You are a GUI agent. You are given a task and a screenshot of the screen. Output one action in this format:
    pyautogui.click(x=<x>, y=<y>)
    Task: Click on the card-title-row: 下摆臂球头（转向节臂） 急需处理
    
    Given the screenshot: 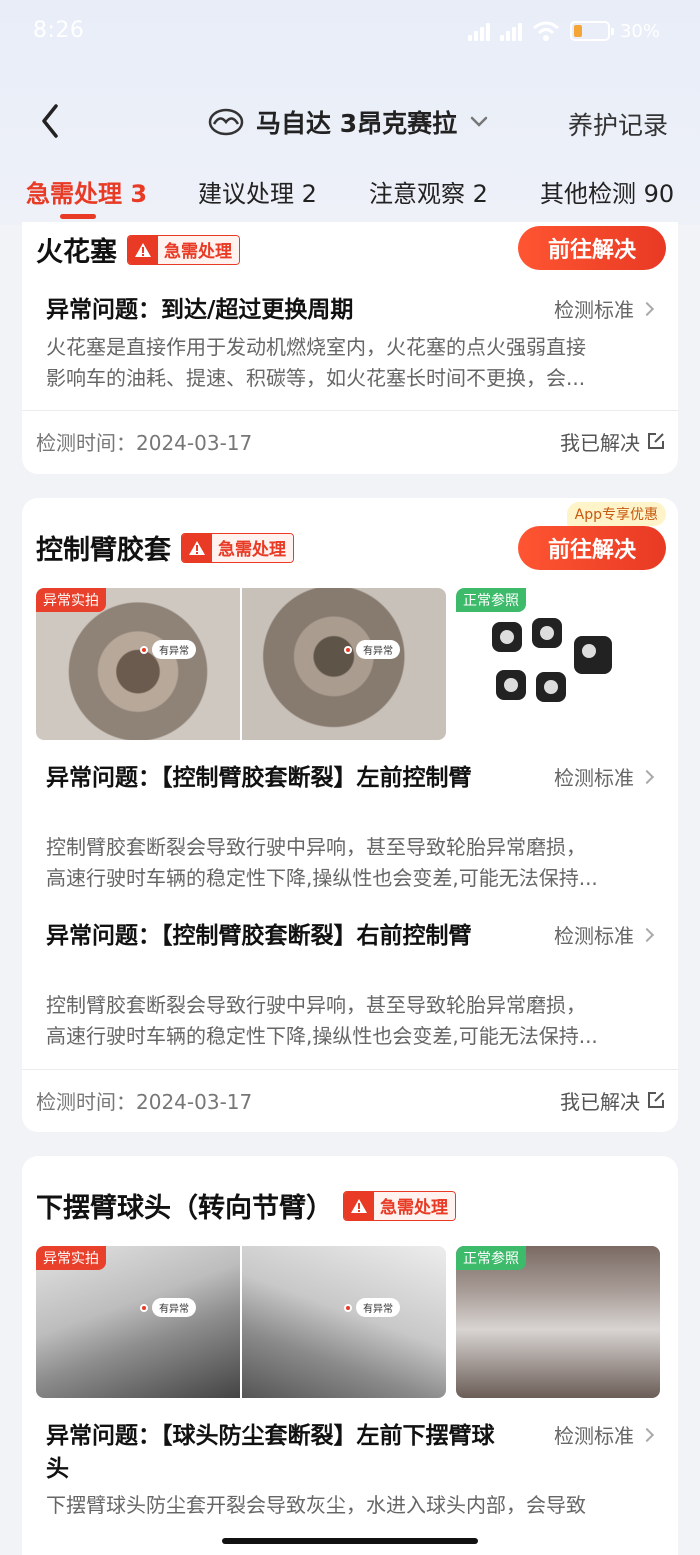 What is the action you would take?
    pyautogui.click(x=246, y=1205)
    